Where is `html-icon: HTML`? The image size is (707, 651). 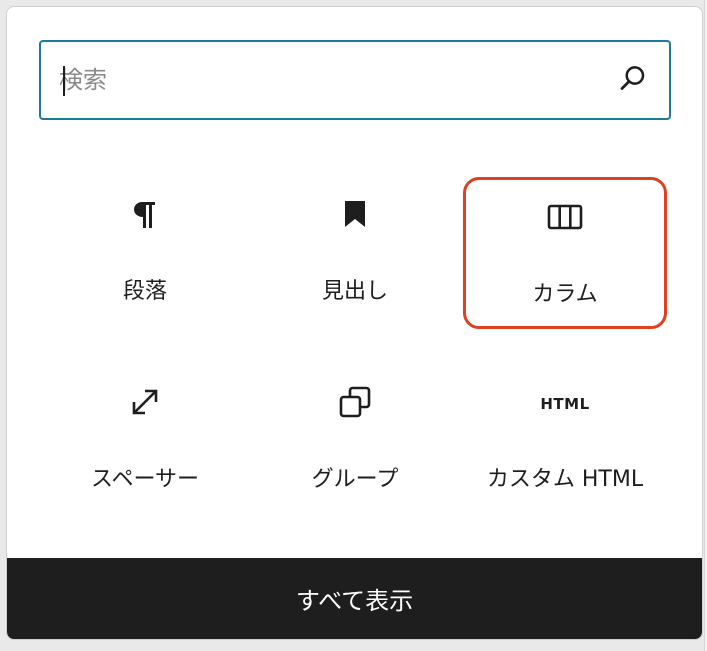 html-icon: HTML is located at coordinates (565, 404).